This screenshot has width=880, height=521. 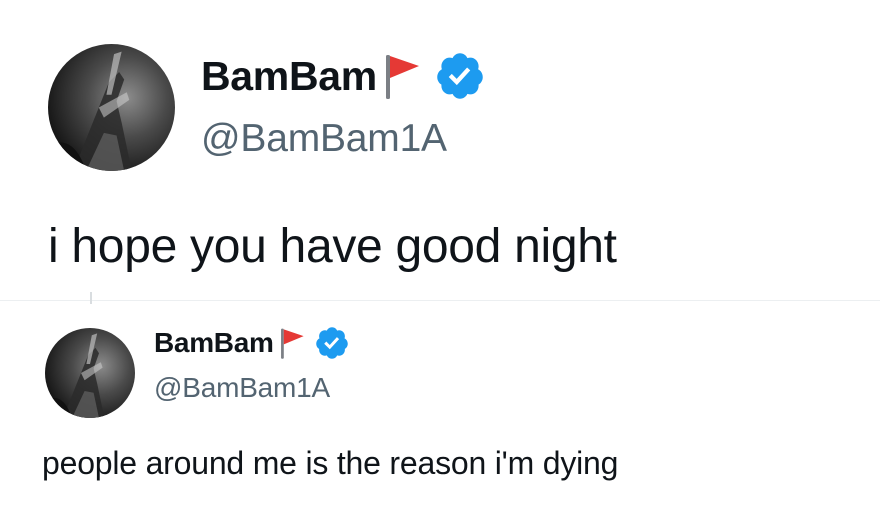 What do you see at coordinates (332, 246) in the screenshot?
I see `tweet-text: i hope you have good night` at bounding box center [332, 246].